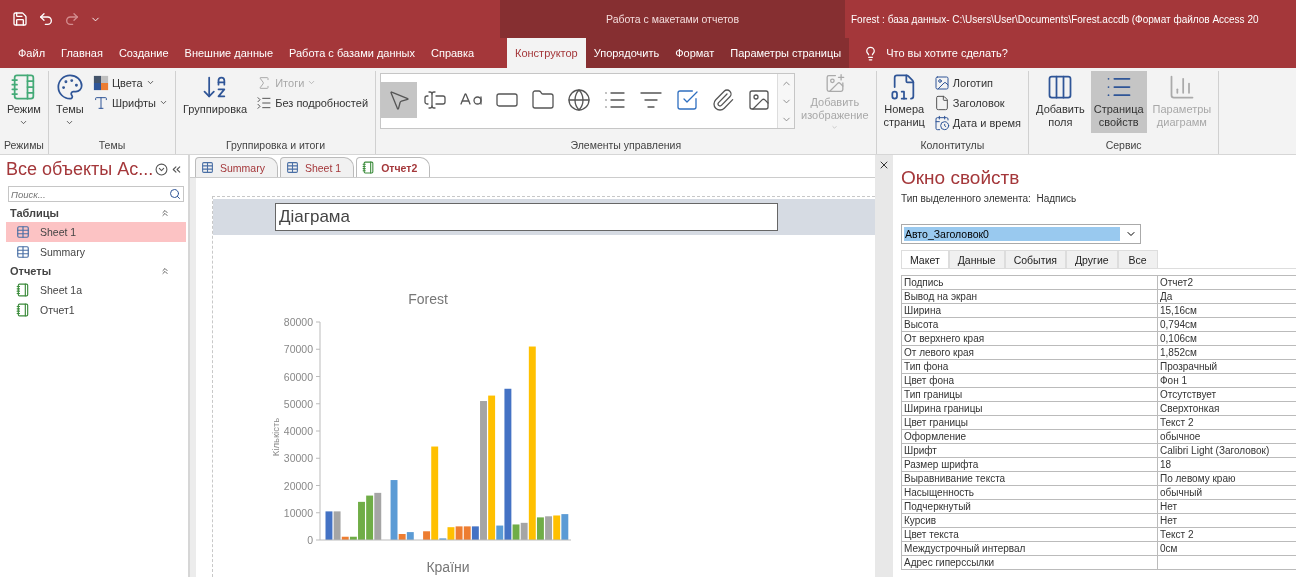 The height and width of the screenshot is (577, 1296). Describe the element at coordinates (298, 431) in the screenshot. I see `axis-tick-label: 40000` at that location.